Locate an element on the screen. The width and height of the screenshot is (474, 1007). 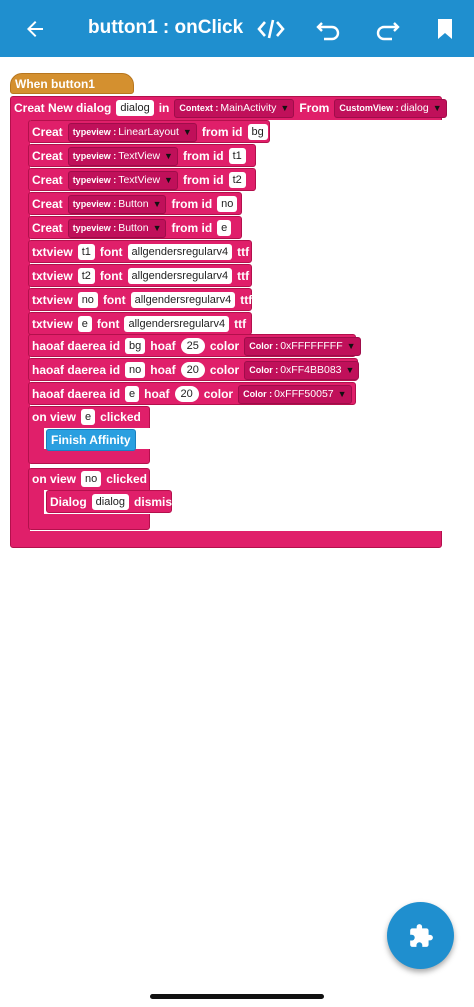
from-label: From is located at coordinates (314, 108).